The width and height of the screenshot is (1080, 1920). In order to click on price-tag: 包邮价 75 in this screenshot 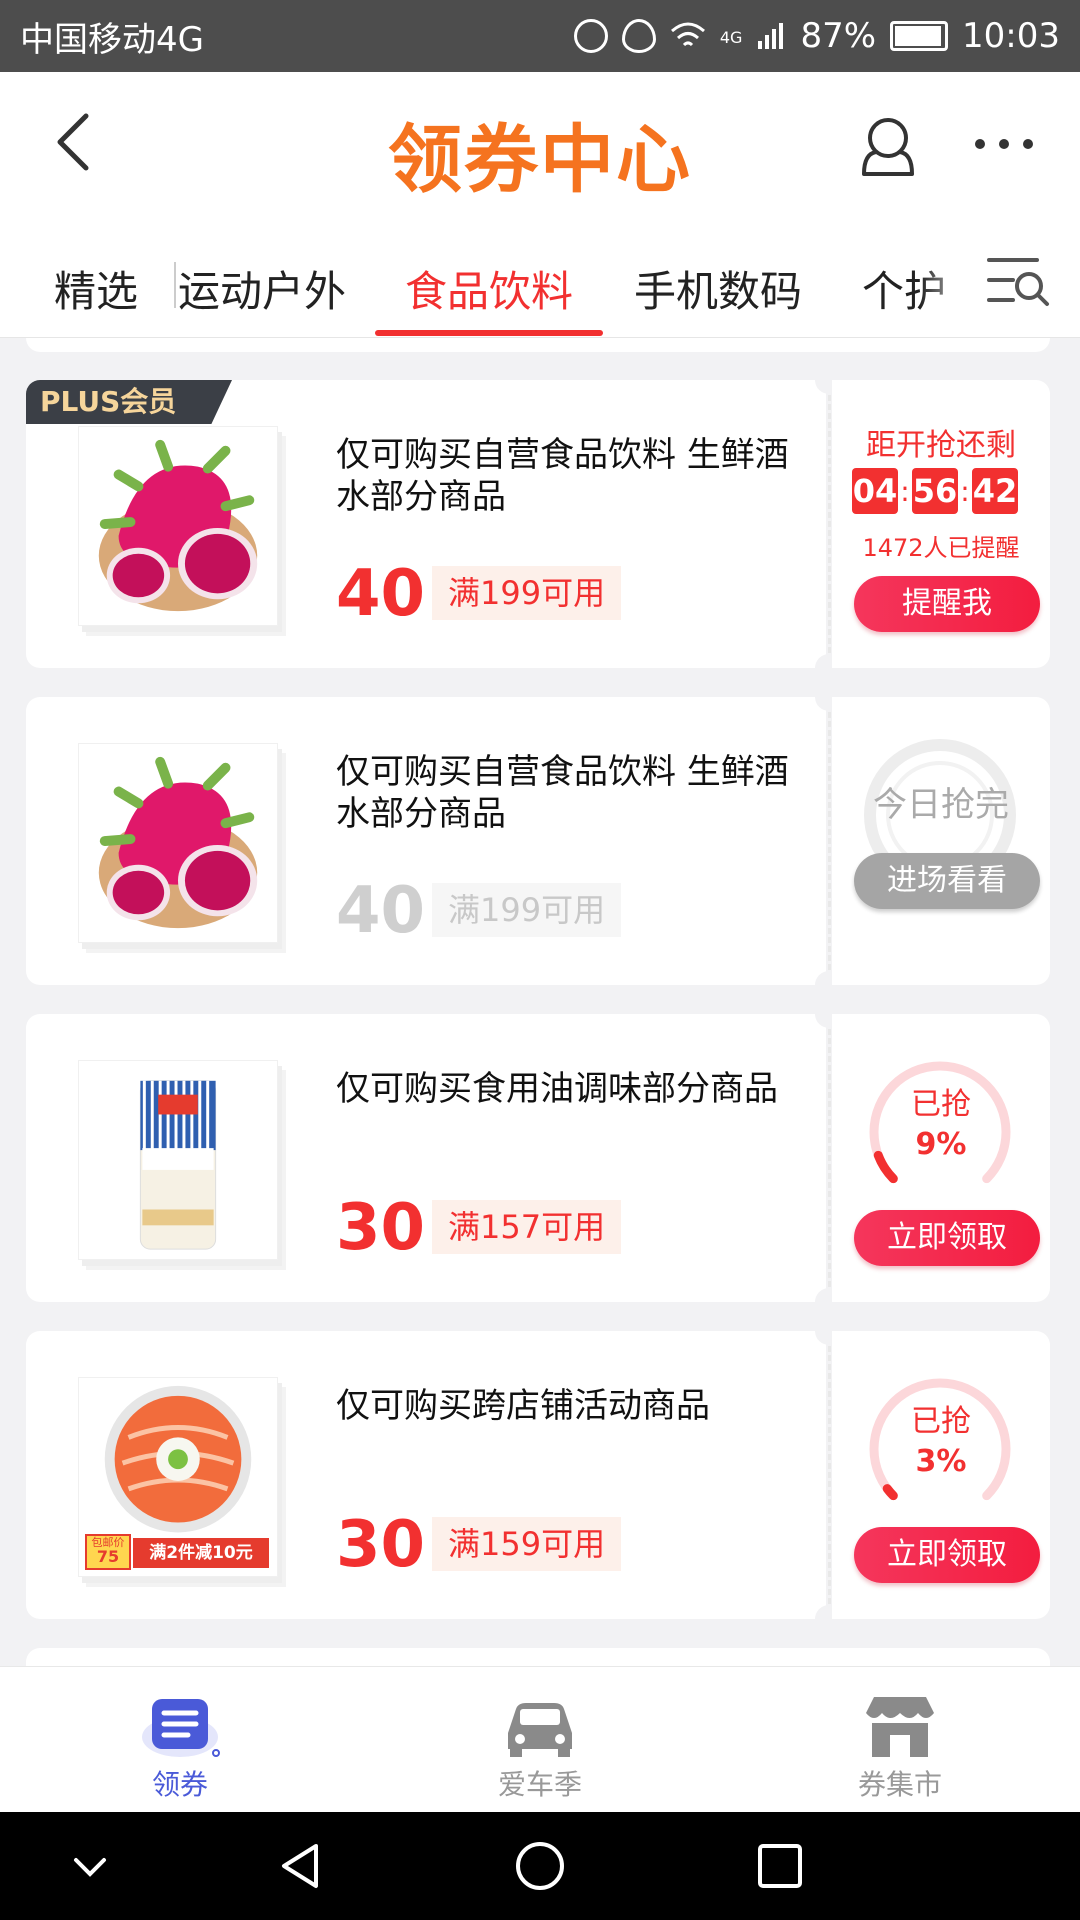, I will do `click(108, 1552)`.